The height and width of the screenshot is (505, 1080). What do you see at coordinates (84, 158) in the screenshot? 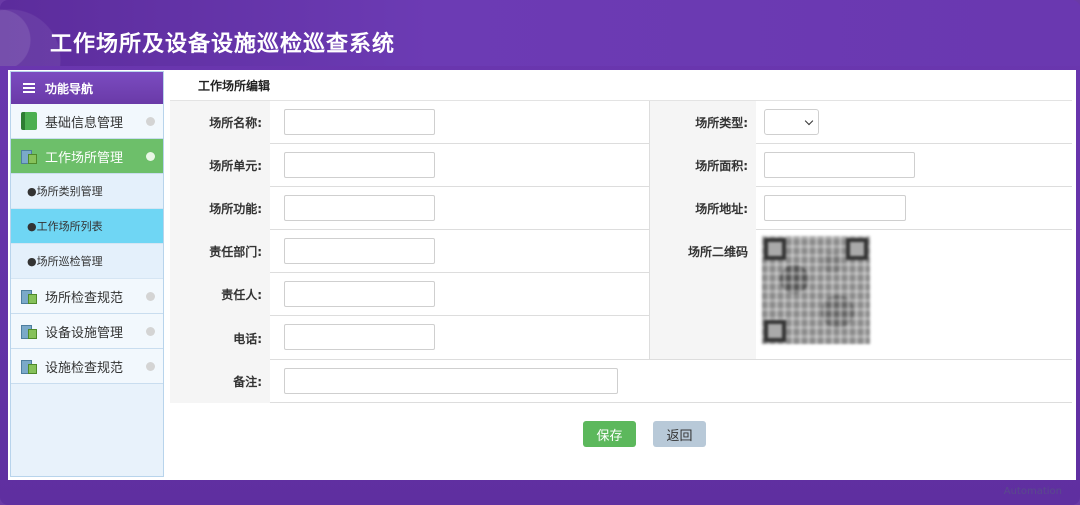
I see `sidebar-item-label: 工作场所管理` at bounding box center [84, 158].